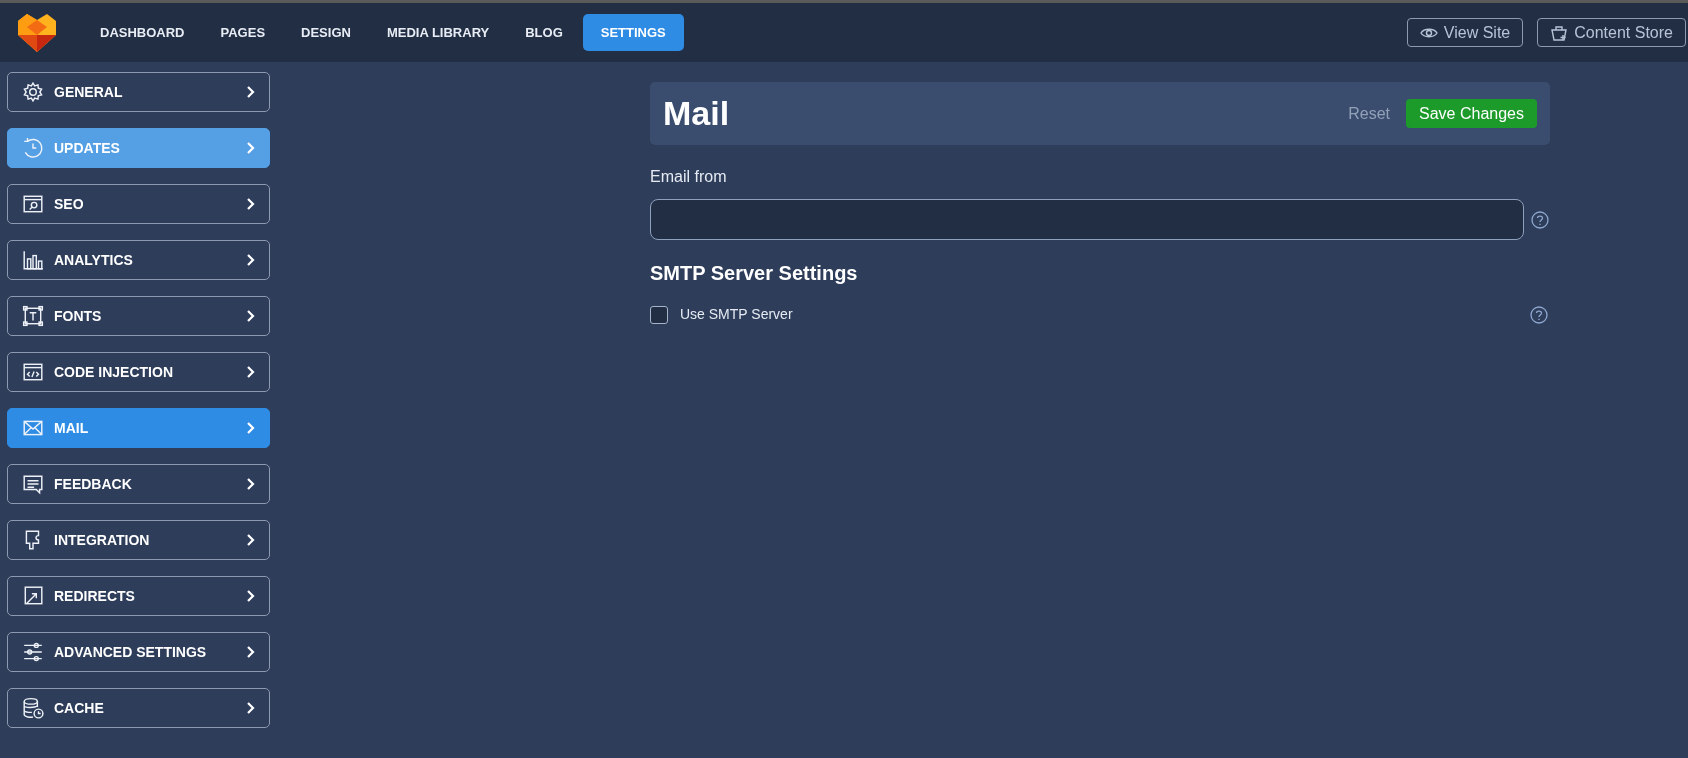  What do you see at coordinates (138, 204) in the screenshot?
I see `sidebar-item: SEO` at bounding box center [138, 204].